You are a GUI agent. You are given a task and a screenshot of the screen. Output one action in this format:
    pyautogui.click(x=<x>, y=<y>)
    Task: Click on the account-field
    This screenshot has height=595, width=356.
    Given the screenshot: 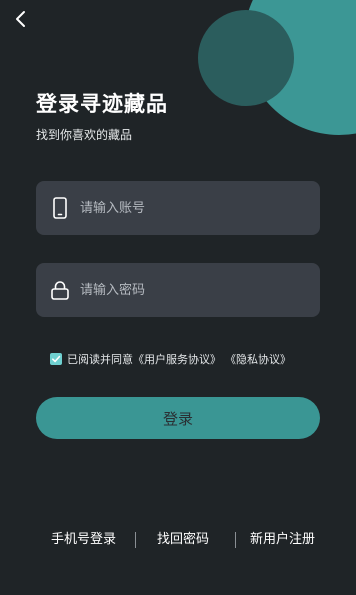 What is the action you would take?
    pyautogui.click(x=178, y=208)
    